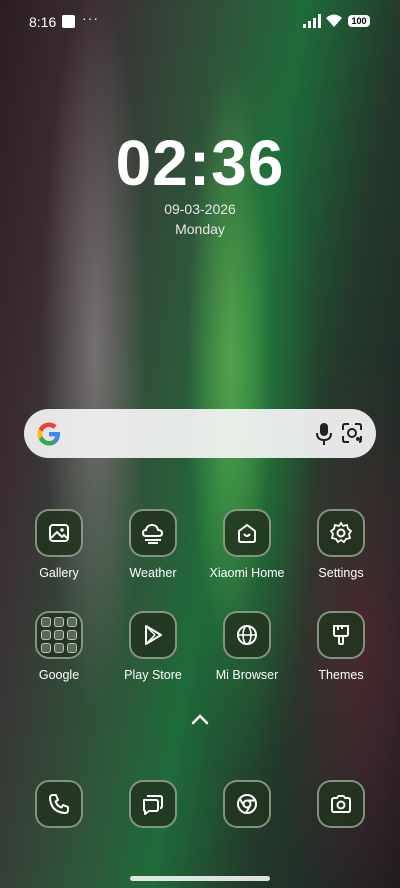  What do you see at coordinates (359, 21) in the screenshot?
I see `battery-icon: 100` at bounding box center [359, 21].